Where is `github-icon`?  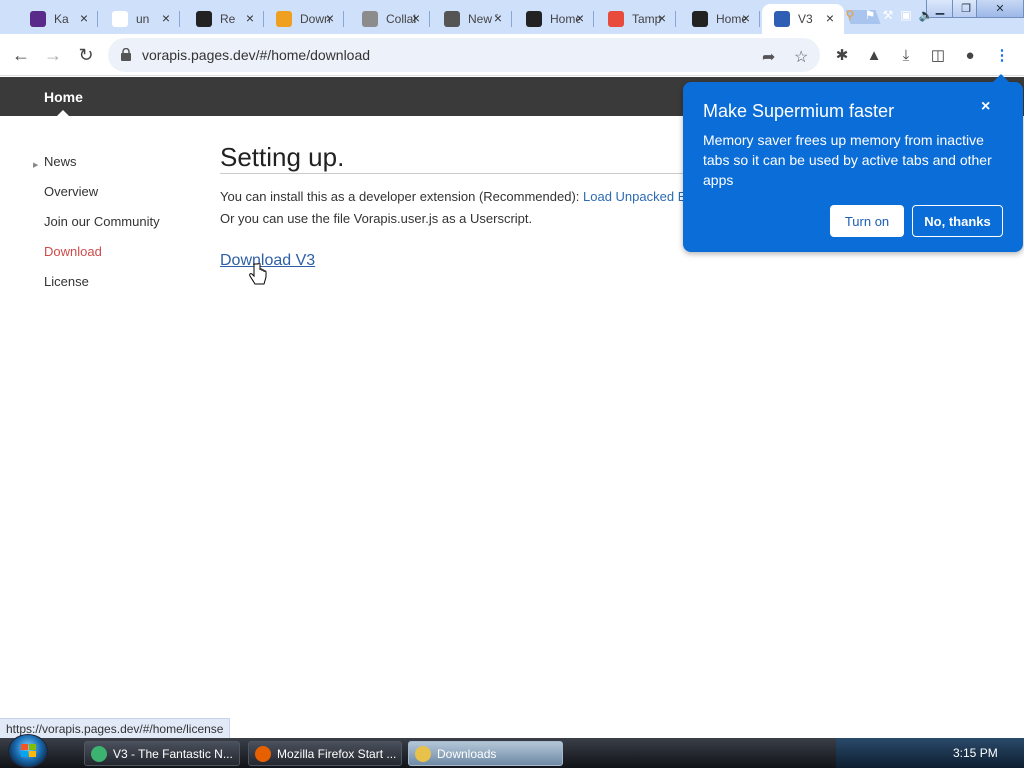 github-icon is located at coordinates (204, 19).